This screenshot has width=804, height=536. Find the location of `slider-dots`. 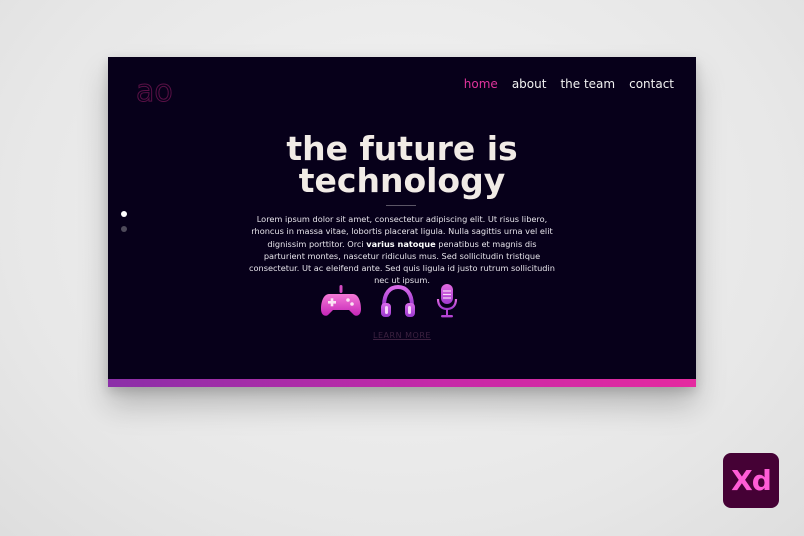

slider-dots is located at coordinates (124, 226).